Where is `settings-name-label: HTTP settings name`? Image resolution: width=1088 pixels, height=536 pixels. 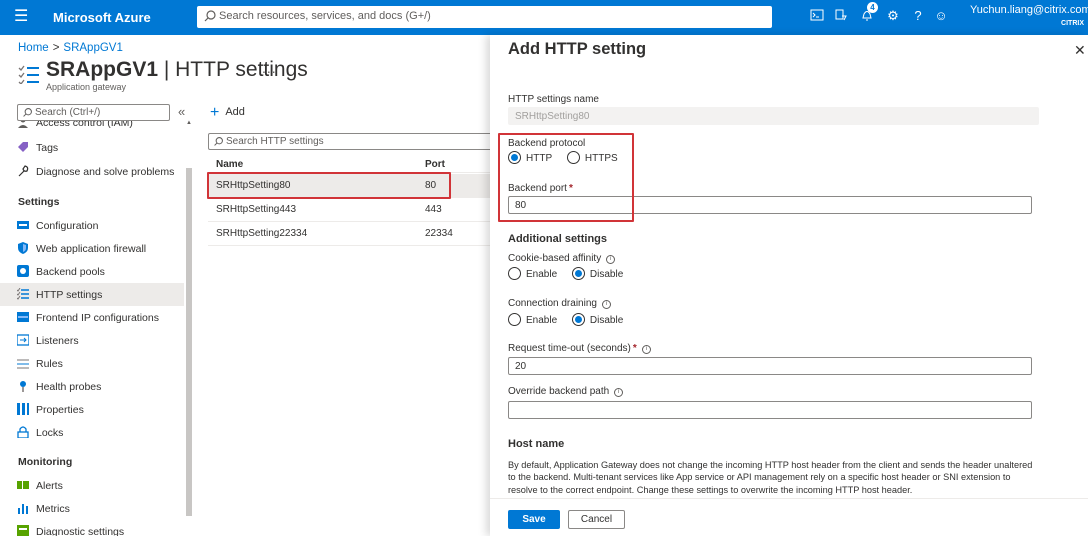 settings-name-label: HTTP settings name is located at coordinates (553, 99).